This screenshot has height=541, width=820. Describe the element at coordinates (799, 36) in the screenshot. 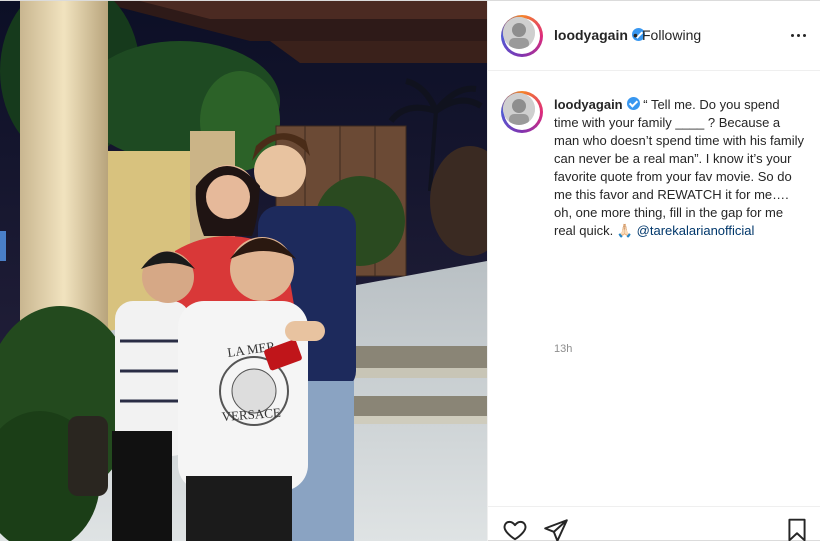

I see `more-options-icon` at that location.